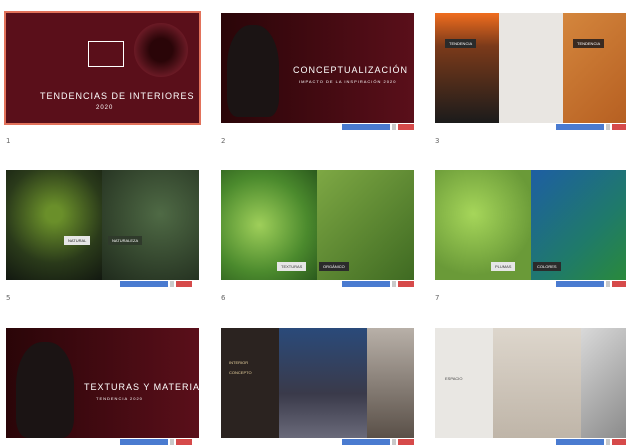  I want to click on slide-subtitle: 2020, so click(105, 108).